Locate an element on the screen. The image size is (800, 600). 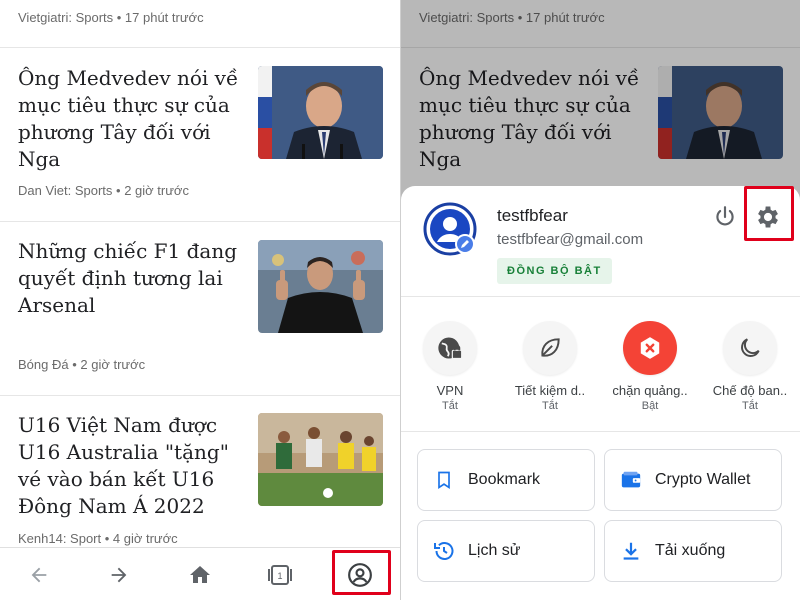
back-button is located at coordinates (39, 575).